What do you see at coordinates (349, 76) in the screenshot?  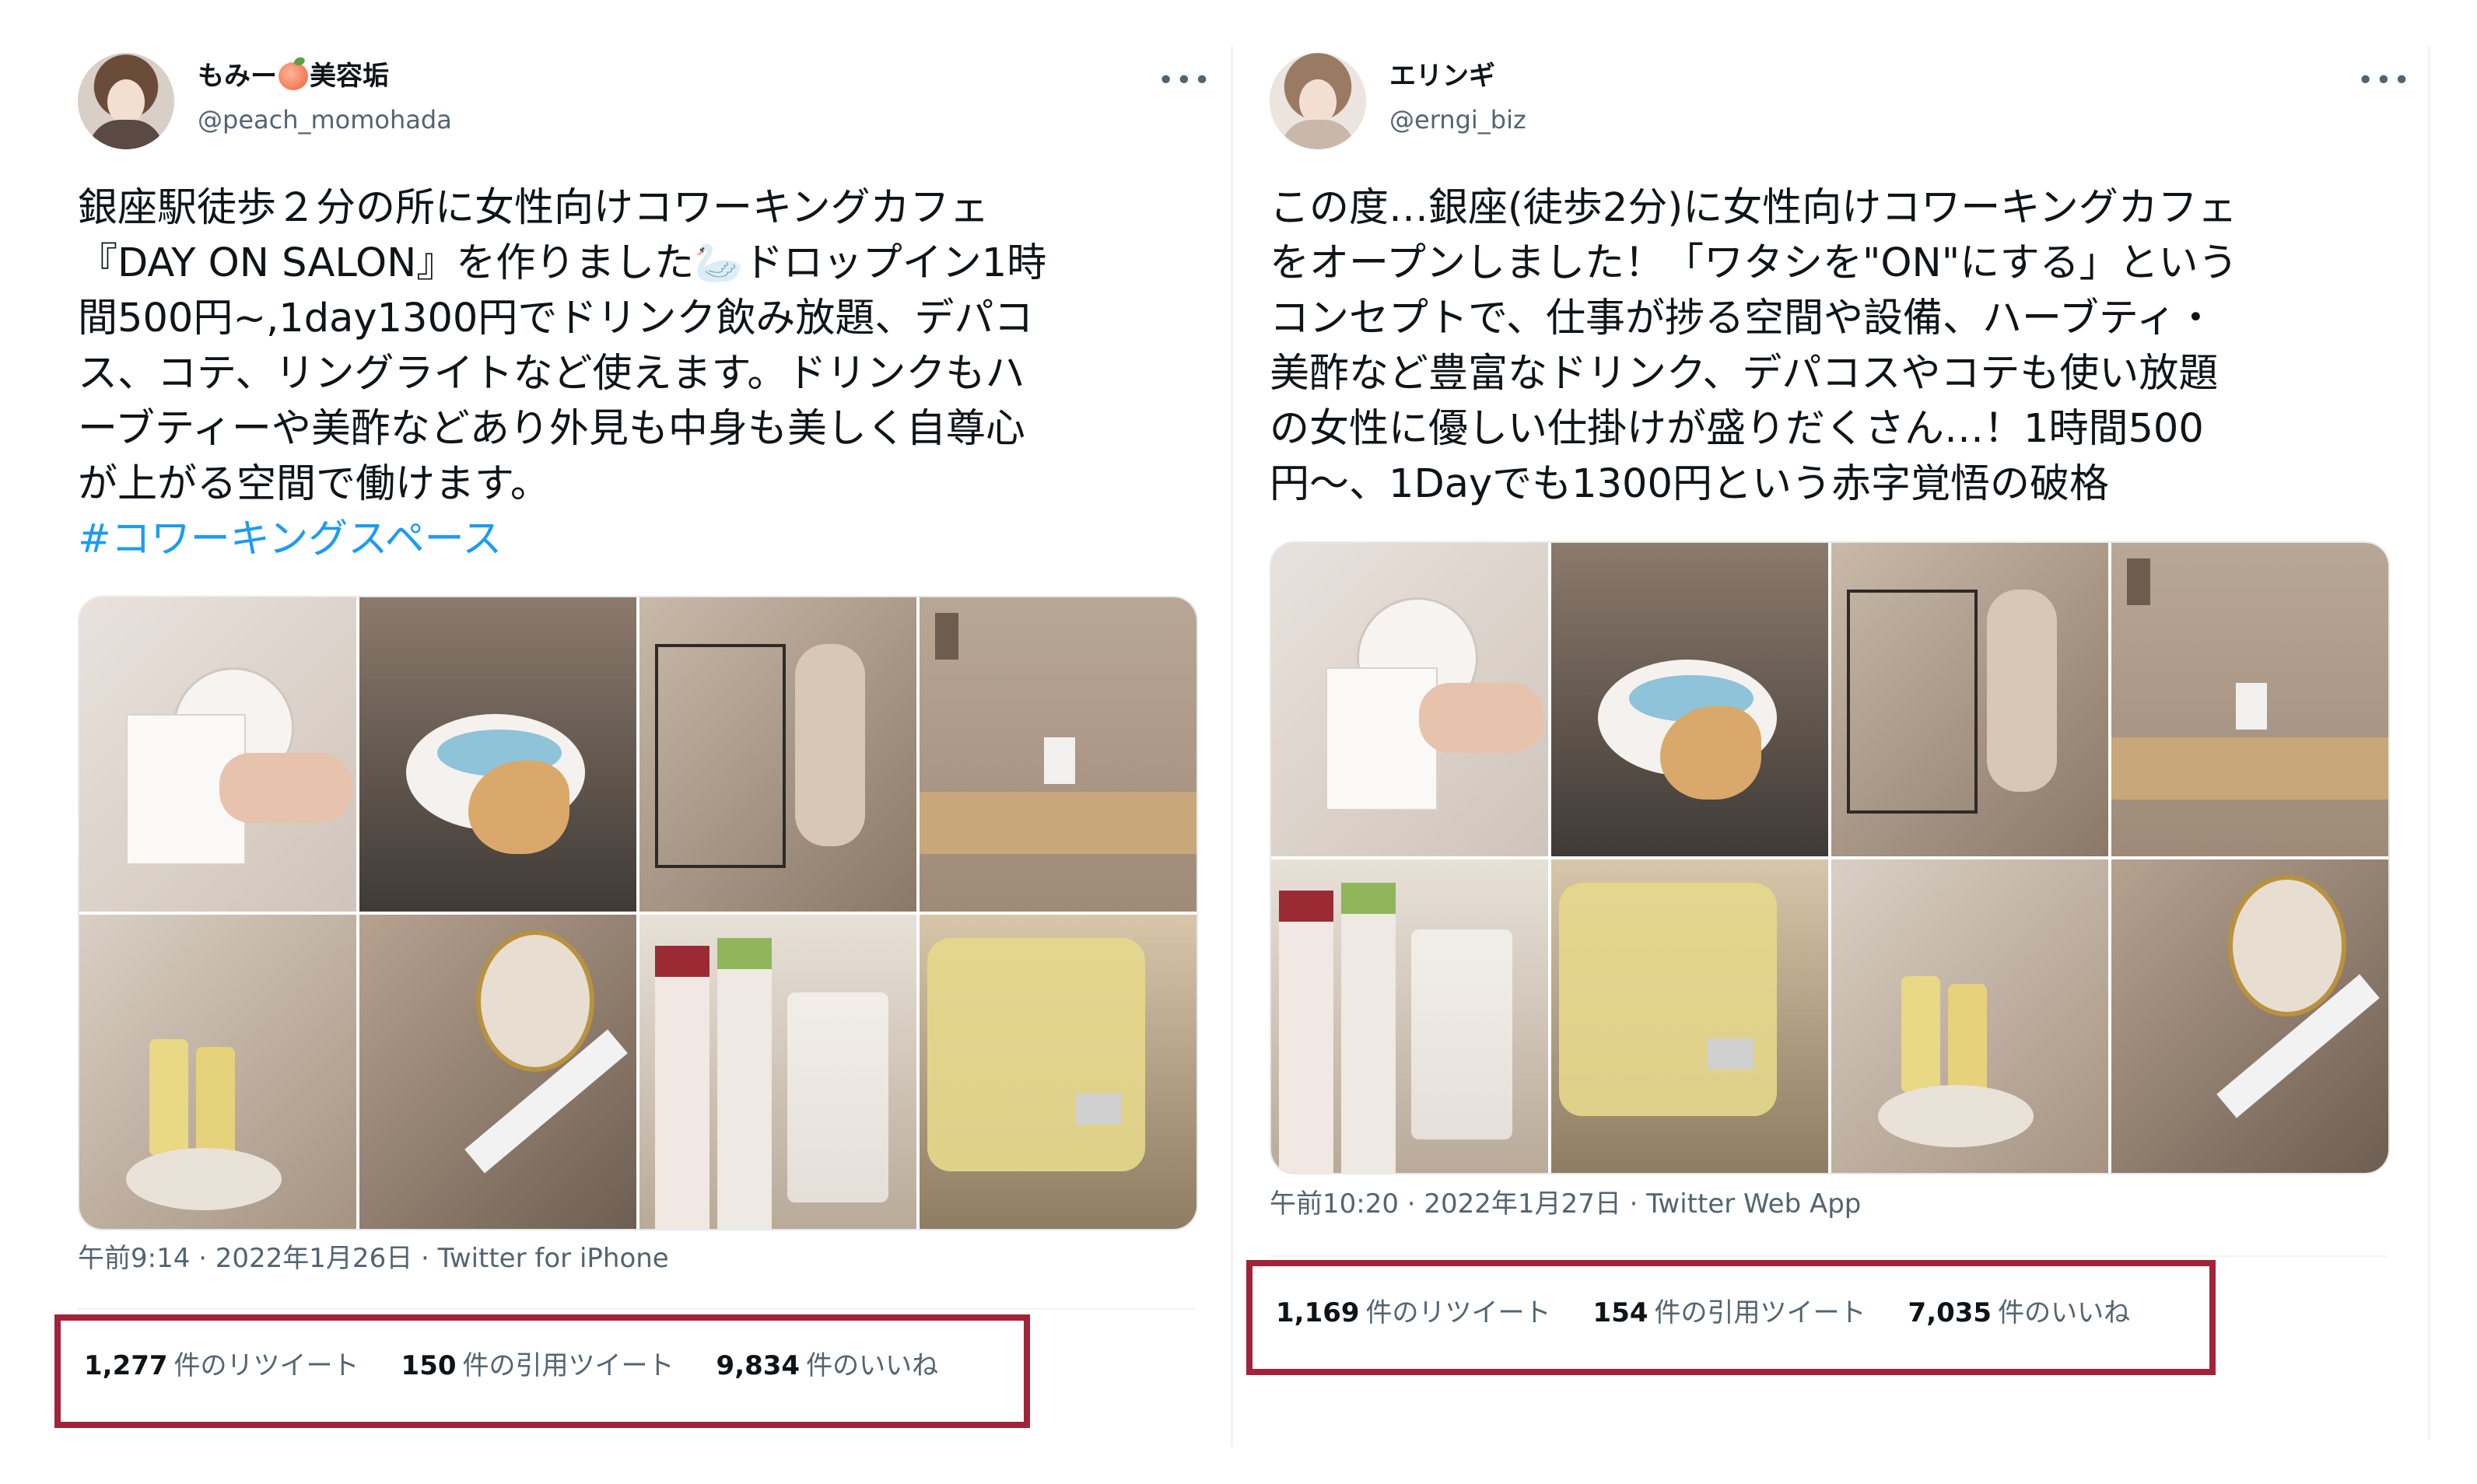 I see `display-name-suffix: 美容垢` at bounding box center [349, 76].